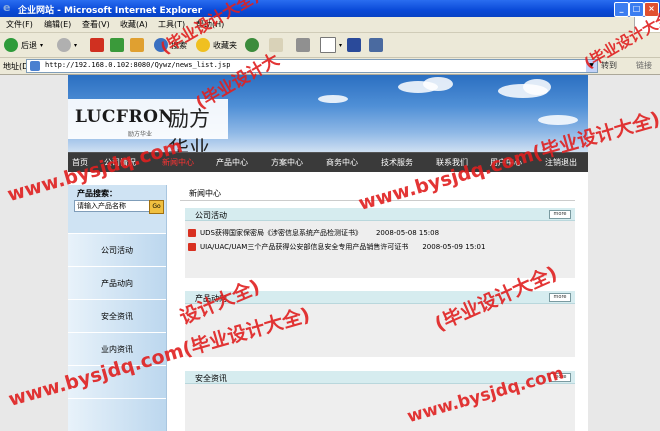 This screenshot has width=660, height=431. Describe the element at coordinates (407, 233) in the screenshot. I see `news-date: 2008-05-08 15:08` at that location.